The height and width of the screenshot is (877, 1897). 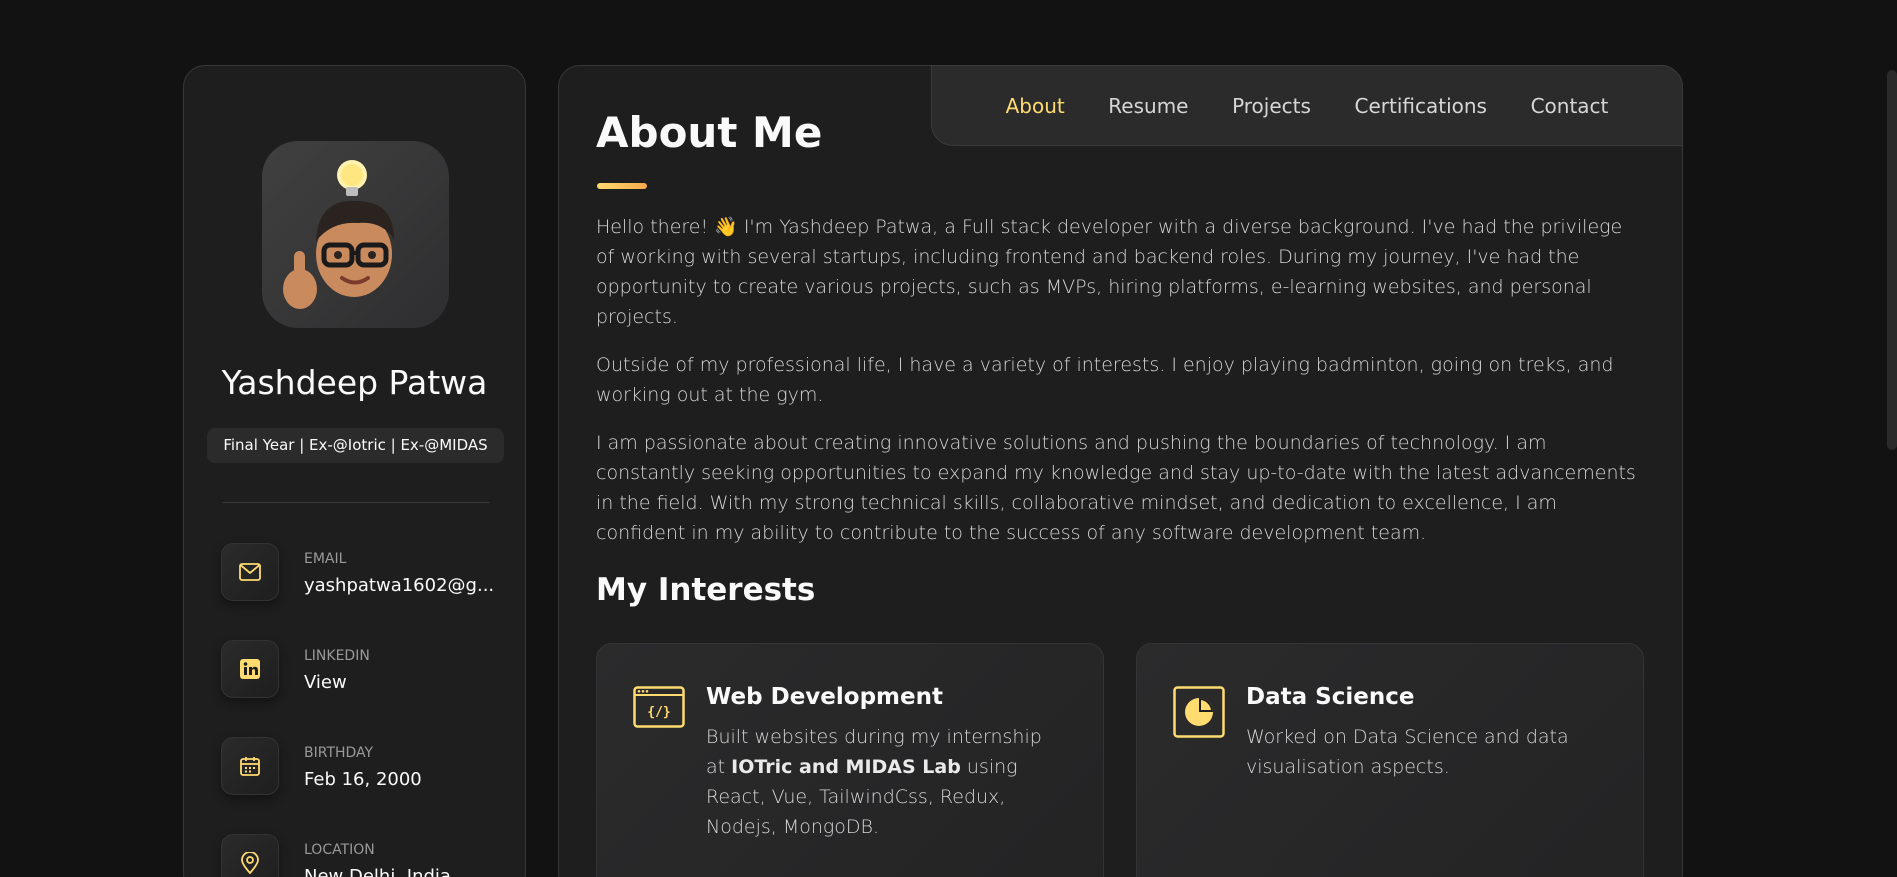 I want to click on nav-projects: Projects, so click(x=1271, y=106).